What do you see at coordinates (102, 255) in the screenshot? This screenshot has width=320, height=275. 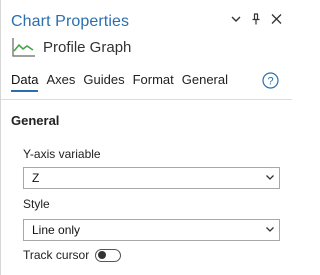 I see `toggle-knob` at bounding box center [102, 255].